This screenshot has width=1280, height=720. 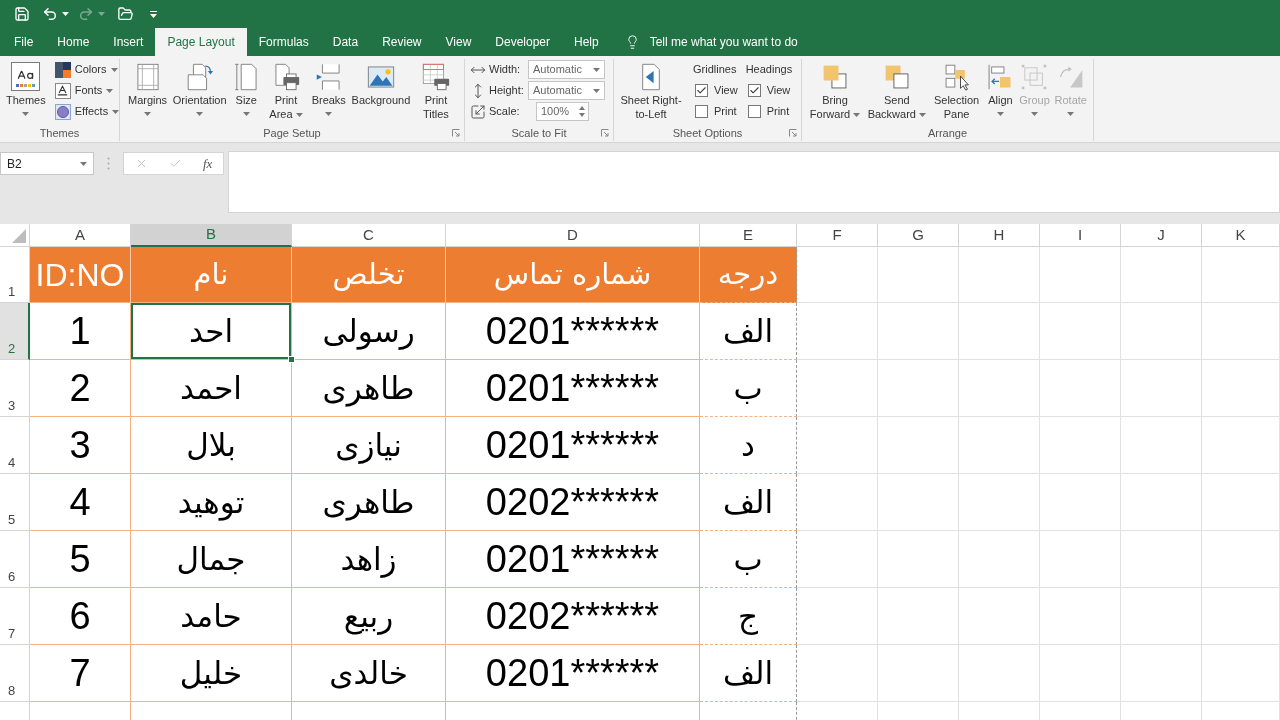 I want to click on function-button: fx, so click(x=208, y=163).